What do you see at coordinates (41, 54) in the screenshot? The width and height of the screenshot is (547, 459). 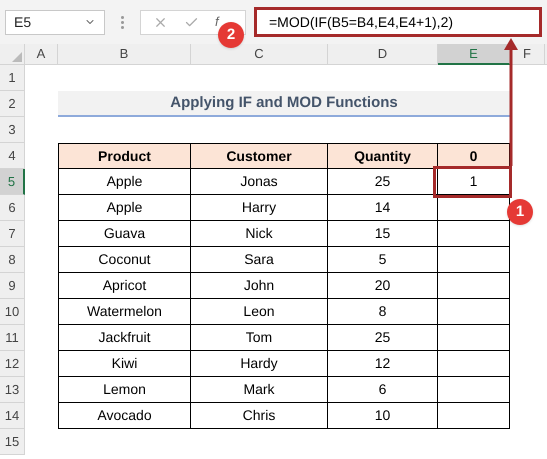 I see `column-header: A` at bounding box center [41, 54].